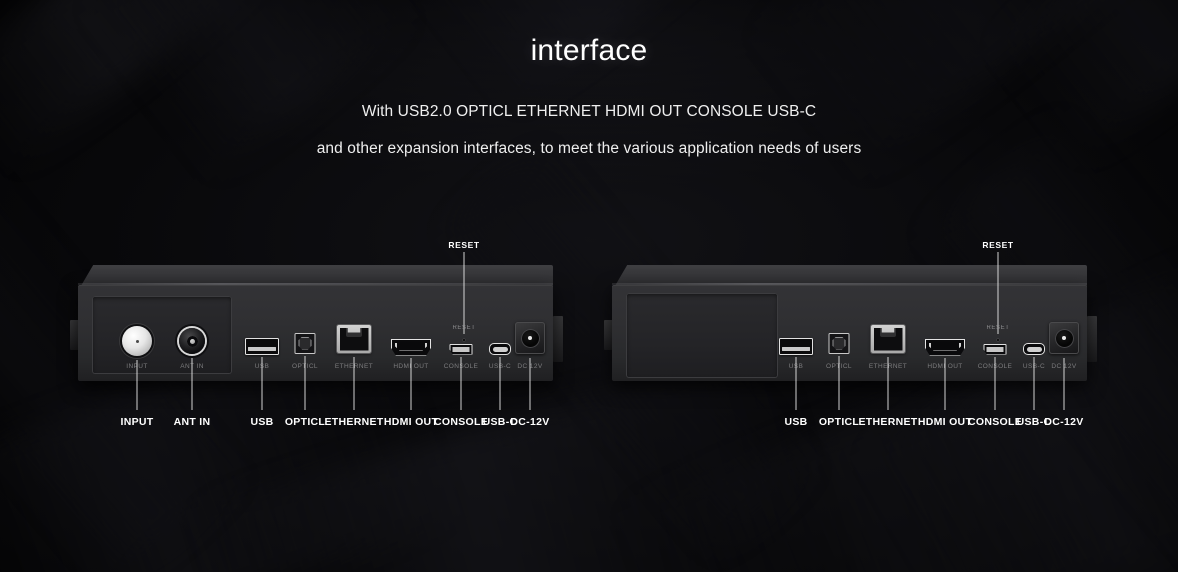 The image size is (1178, 572). Describe the element at coordinates (137, 385) in the screenshot. I see `callout-line-input` at that location.